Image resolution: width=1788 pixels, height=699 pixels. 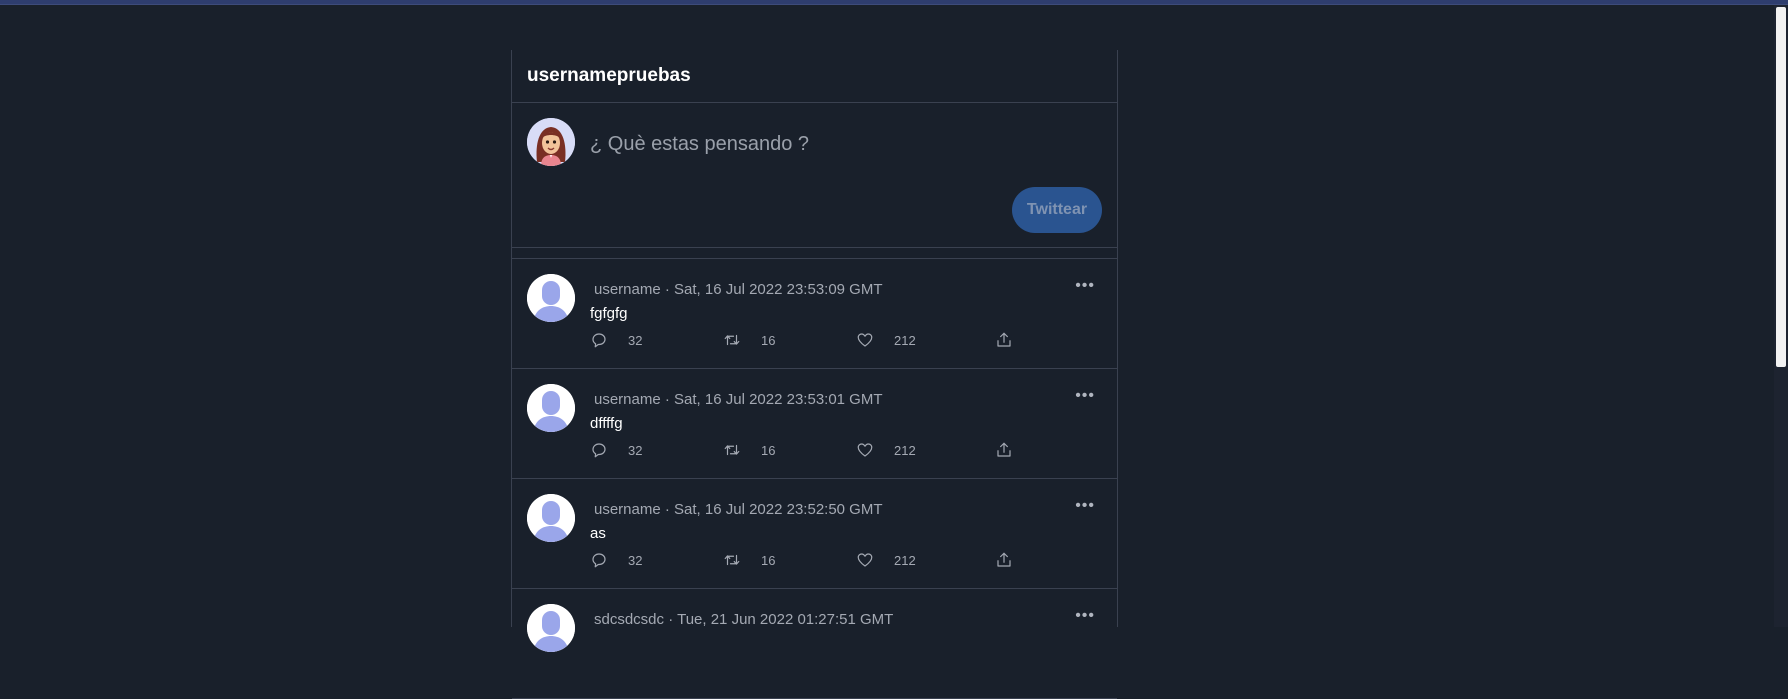 I want to click on tweet-date: Tue, 21 Jun 2022 01:27:51 GMT, so click(x=785, y=619).